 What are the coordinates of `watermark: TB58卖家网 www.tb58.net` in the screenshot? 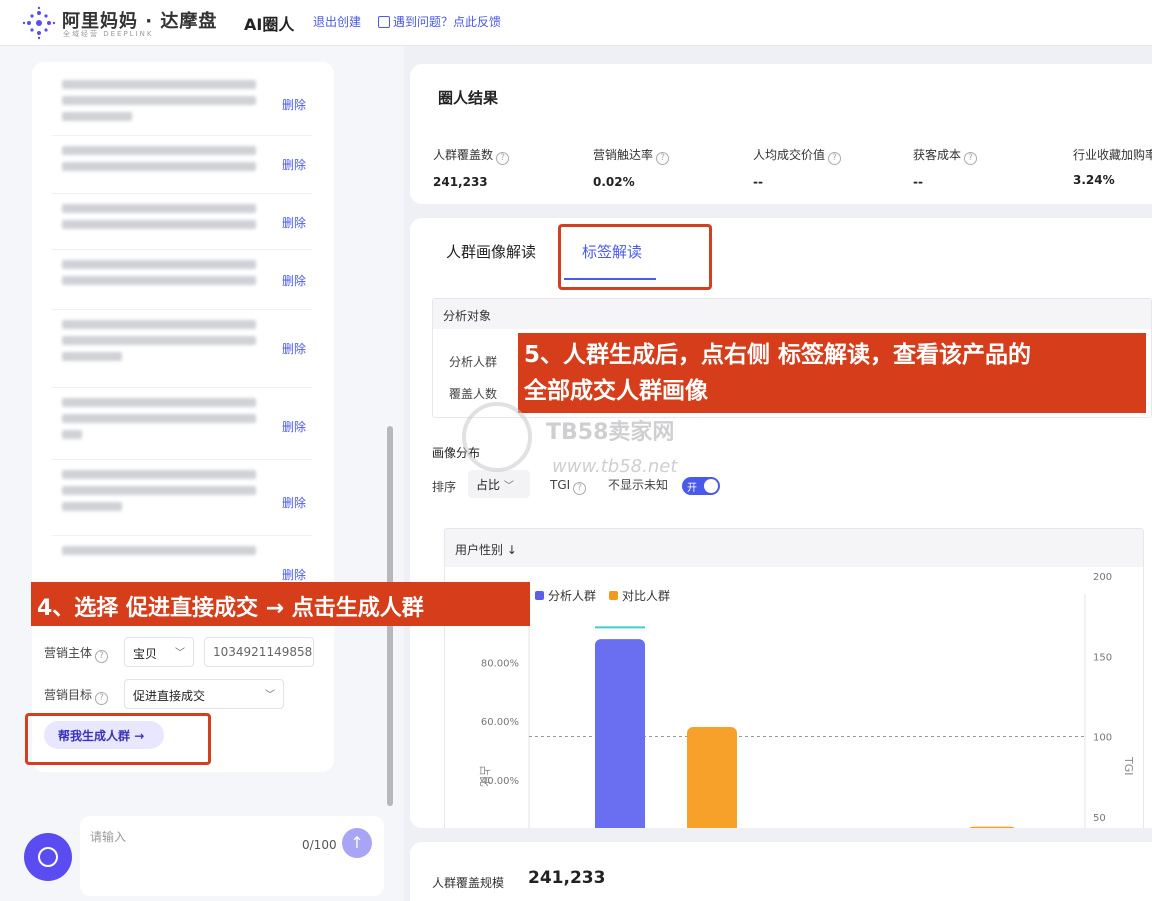 It's located at (592, 442).